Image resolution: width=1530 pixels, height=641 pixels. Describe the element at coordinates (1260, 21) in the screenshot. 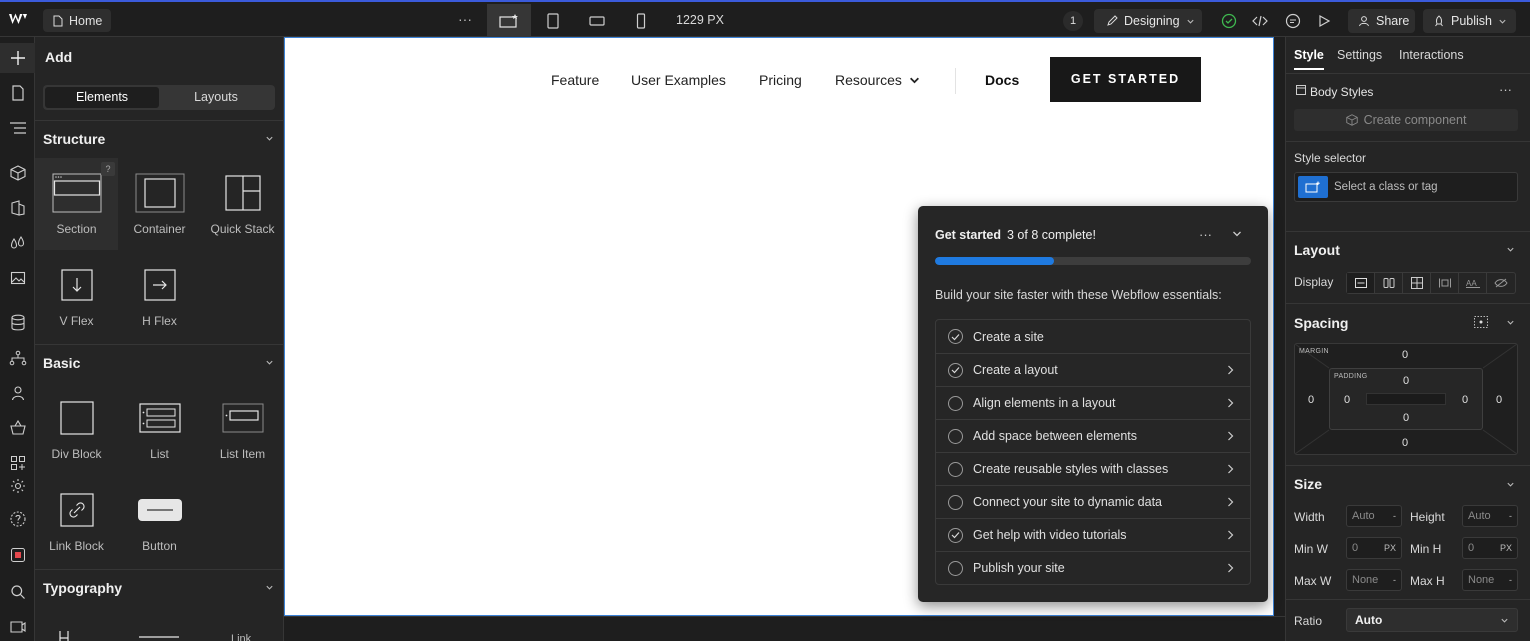

I see `code-icon` at that location.